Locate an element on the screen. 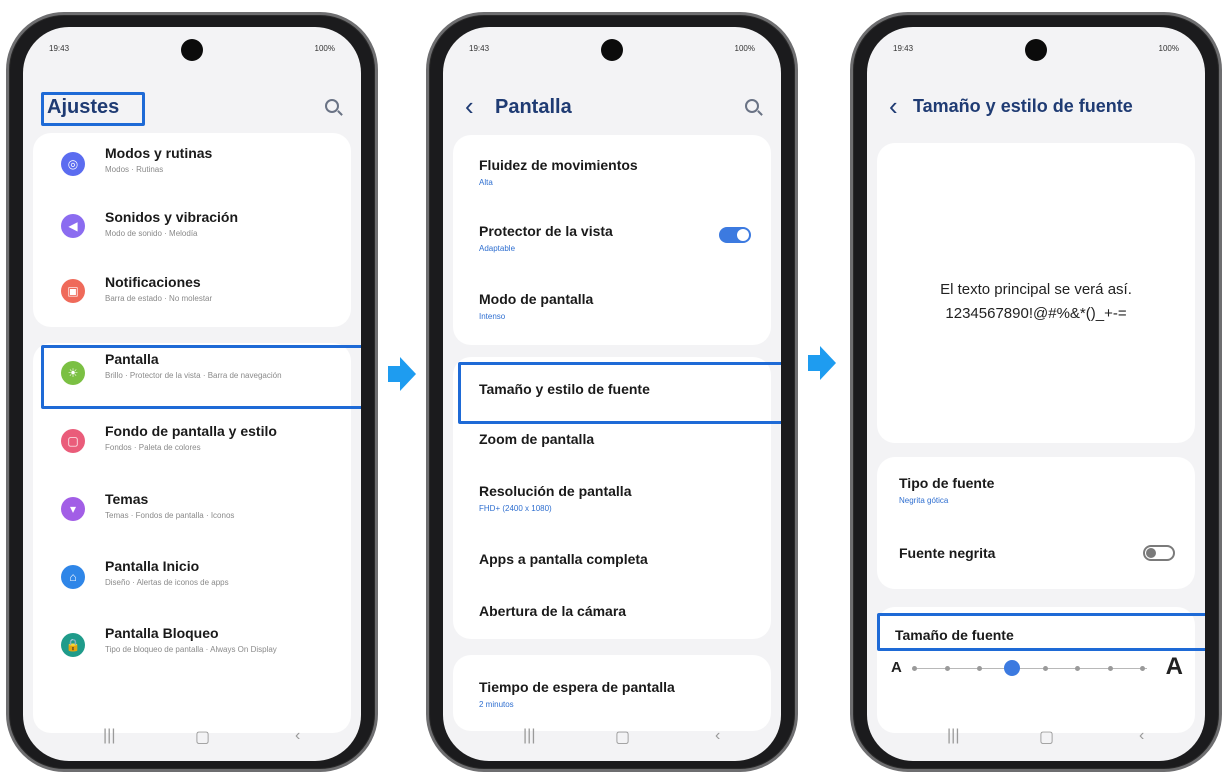 This screenshot has height=773, width=1226. item-subtitle: Modos · Rutinas is located at coordinates (134, 169).